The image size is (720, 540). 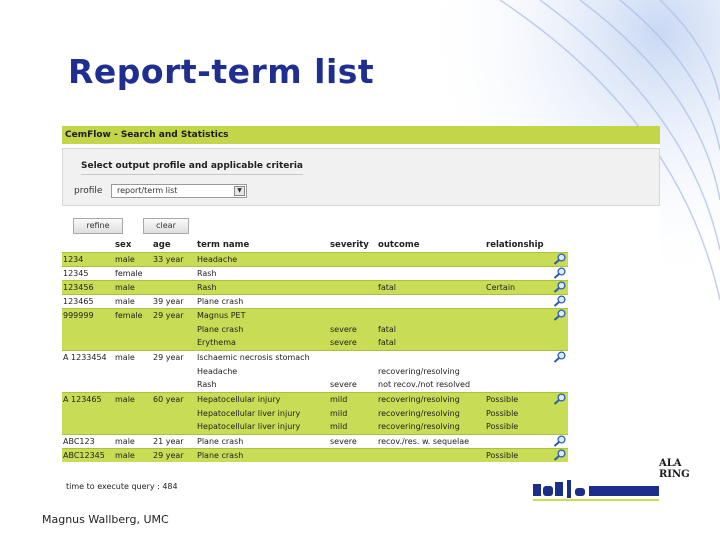 What do you see at coordinates (315, 314) in the screenshot?
I see `table-row: 999999 female 29 year Magnus PET` at bounding box center [315, 314].